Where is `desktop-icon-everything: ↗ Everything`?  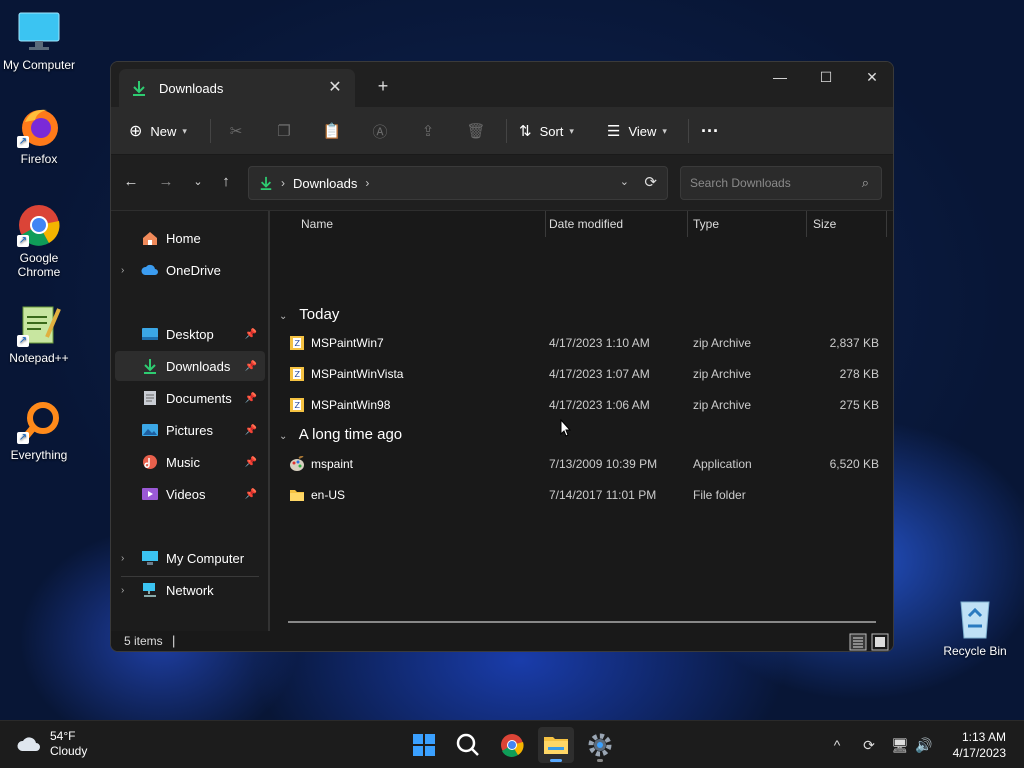 desktop-icon-everything: ↗ Everything is located at coordinates (39, 431).